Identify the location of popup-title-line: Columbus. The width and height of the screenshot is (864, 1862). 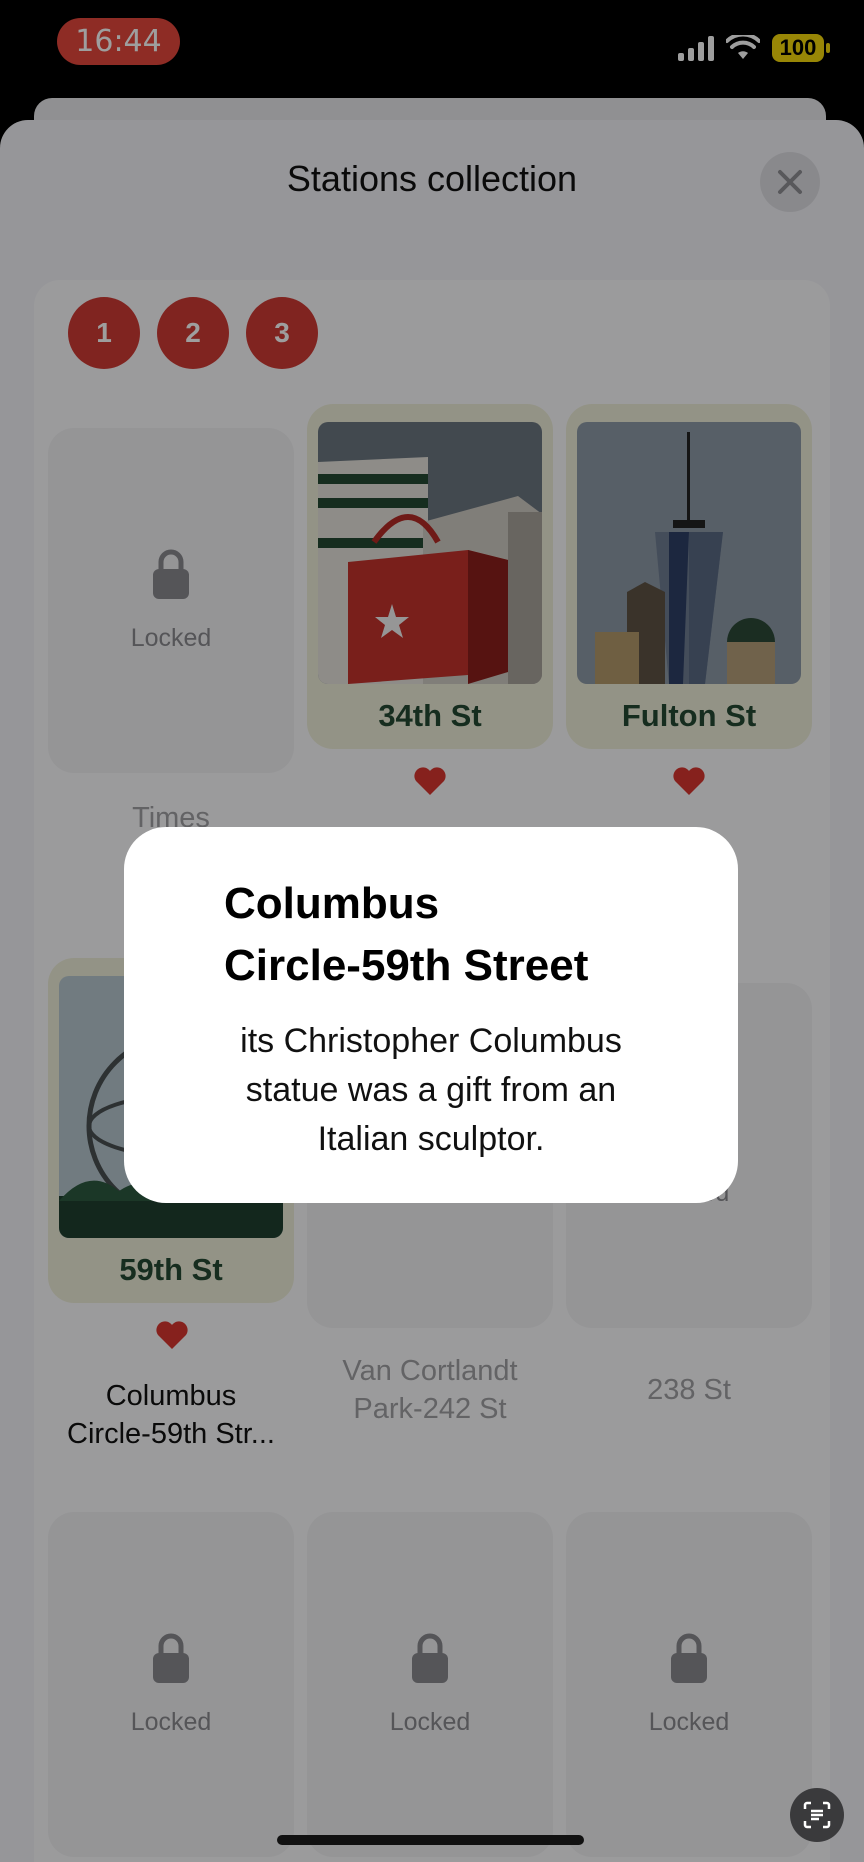
(332, 903).